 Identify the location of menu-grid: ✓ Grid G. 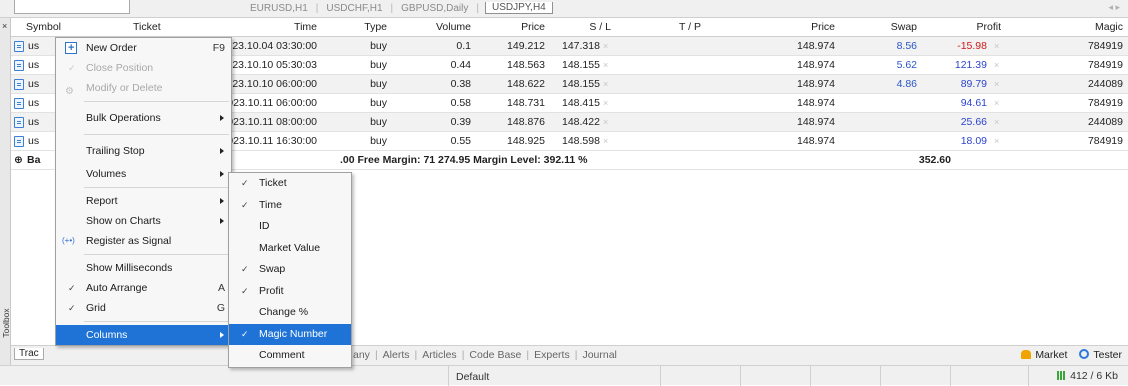
(143, 308).